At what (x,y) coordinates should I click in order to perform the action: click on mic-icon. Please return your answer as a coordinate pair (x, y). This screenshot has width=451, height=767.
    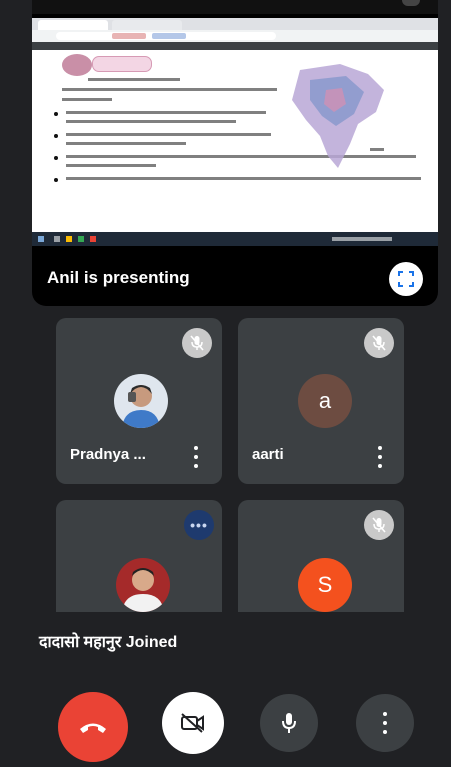
    Looking at the image, I should click on (289, 723).